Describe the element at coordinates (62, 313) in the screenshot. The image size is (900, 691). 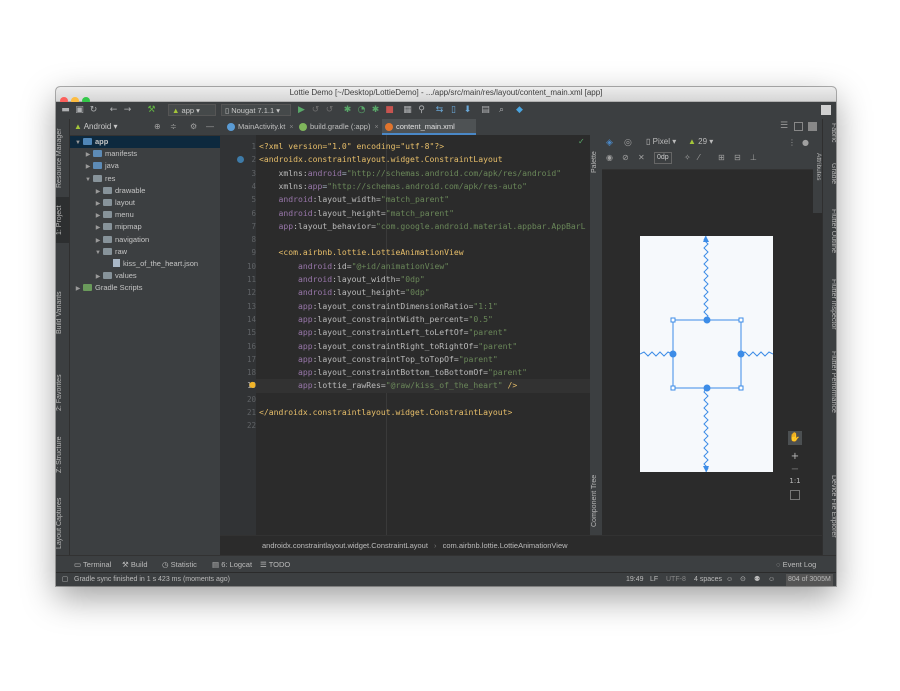
I see `build-variants-tab: Build Variants` at that location.